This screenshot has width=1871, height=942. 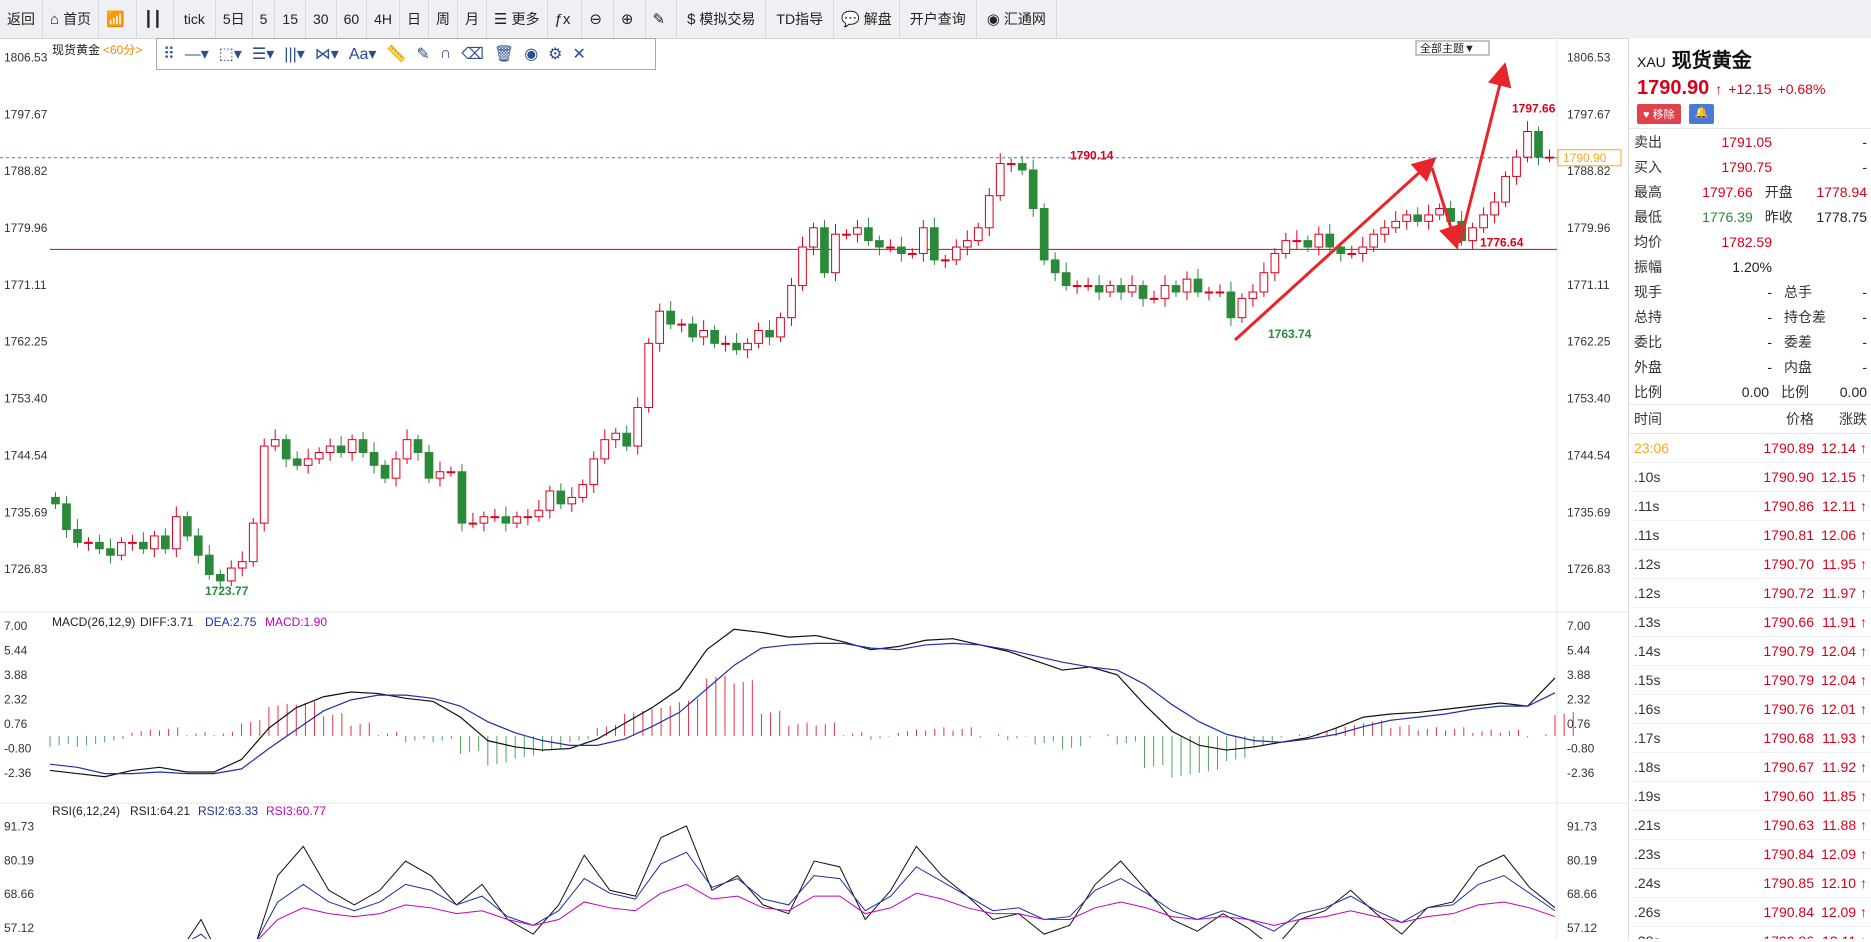 What do you see at coordinates (1017, 19) in the screenshot?
I see `toolbar-item-23: ◉ 汇通网` at bounding box center [1017, 19].